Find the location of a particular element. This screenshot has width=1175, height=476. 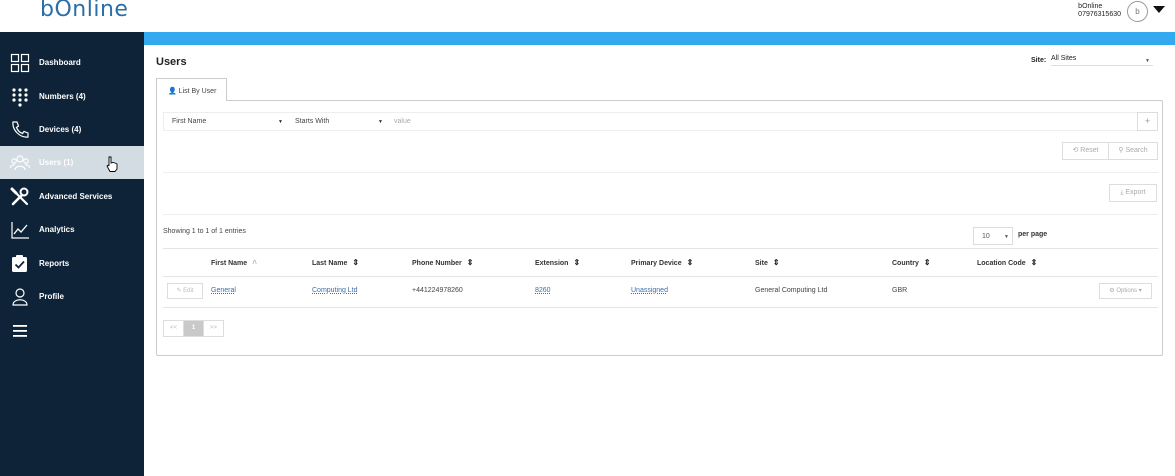

cell-phone-number: +441224978260 is located at coordinates (437, 290).